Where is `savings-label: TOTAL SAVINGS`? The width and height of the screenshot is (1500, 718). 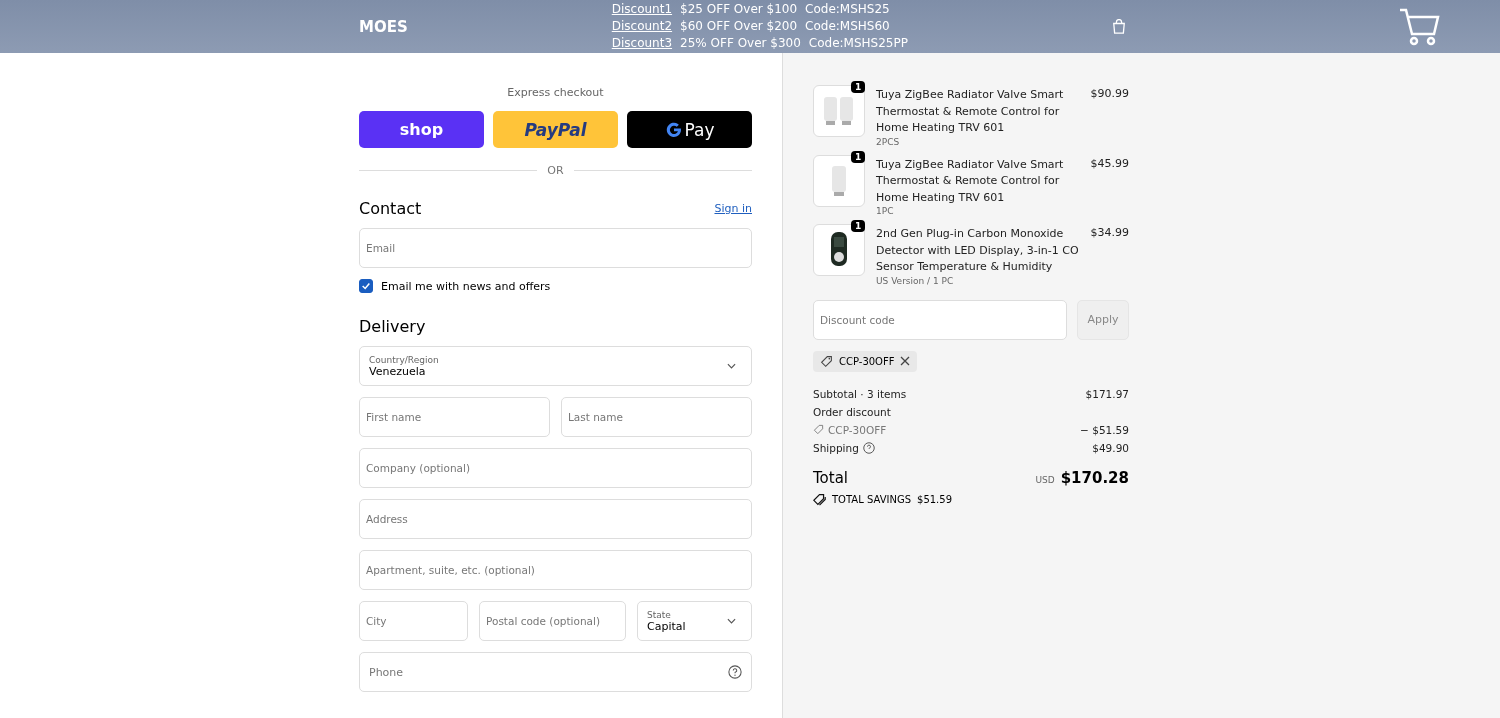
savings-label: TOTAL SAVINGS is located at coordinates (871, 499).